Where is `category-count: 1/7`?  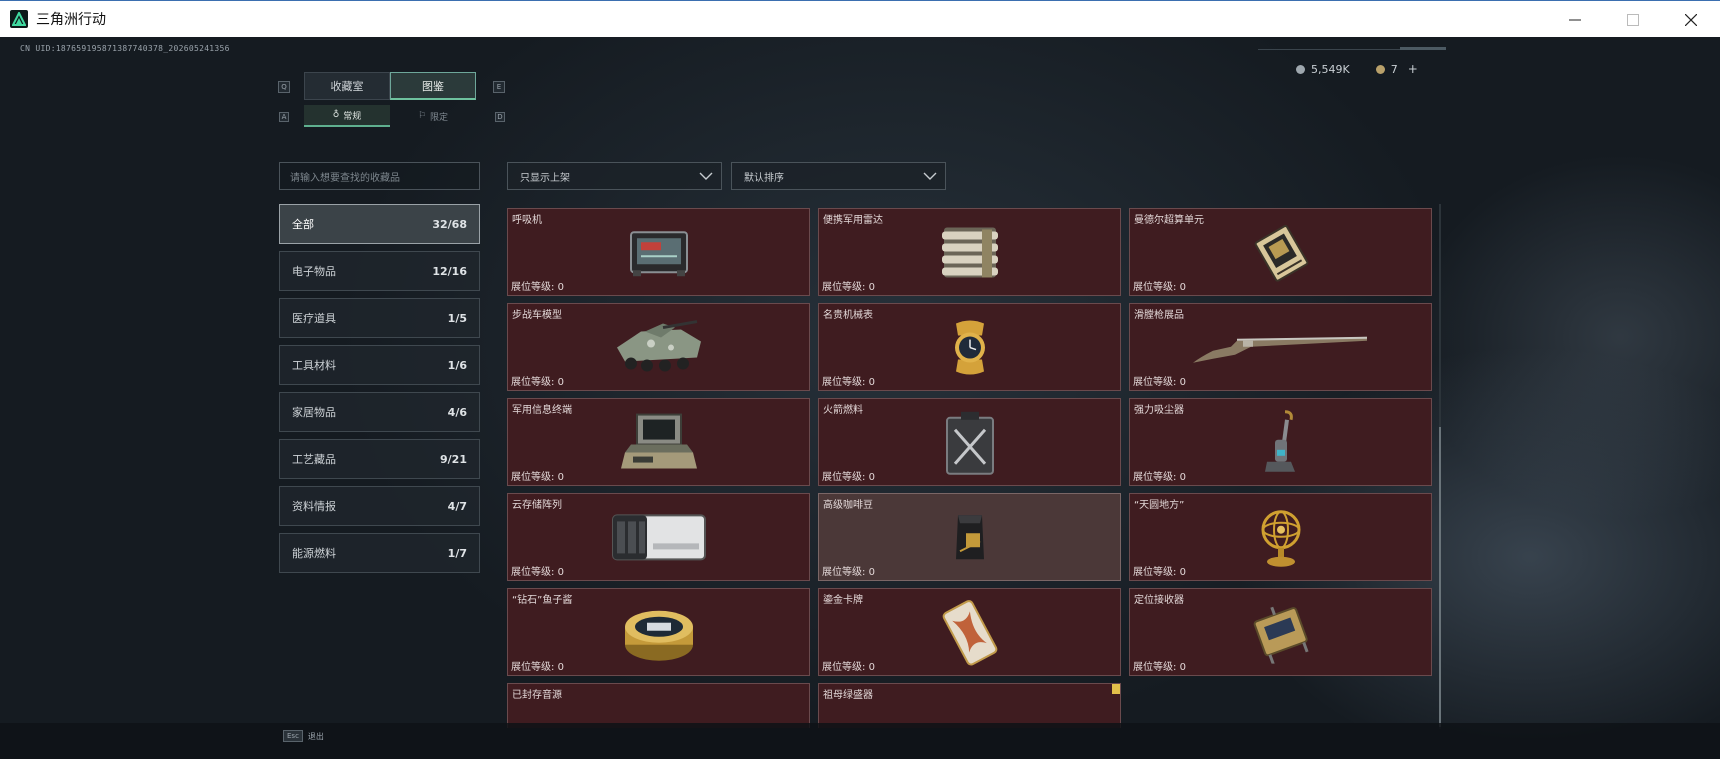 category-count: 1/7 is located at coordinates (457, 553).